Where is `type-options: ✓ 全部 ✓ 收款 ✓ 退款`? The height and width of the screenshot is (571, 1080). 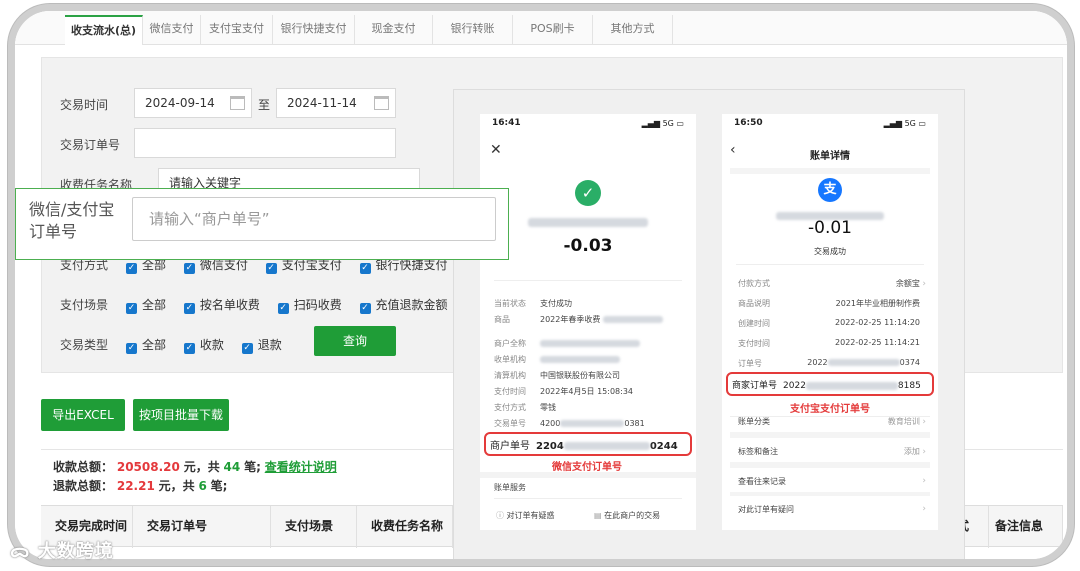
type-options: ✓ 全部 ✓ 收款 ✓ 退款 is located at coordinates (211, 345).